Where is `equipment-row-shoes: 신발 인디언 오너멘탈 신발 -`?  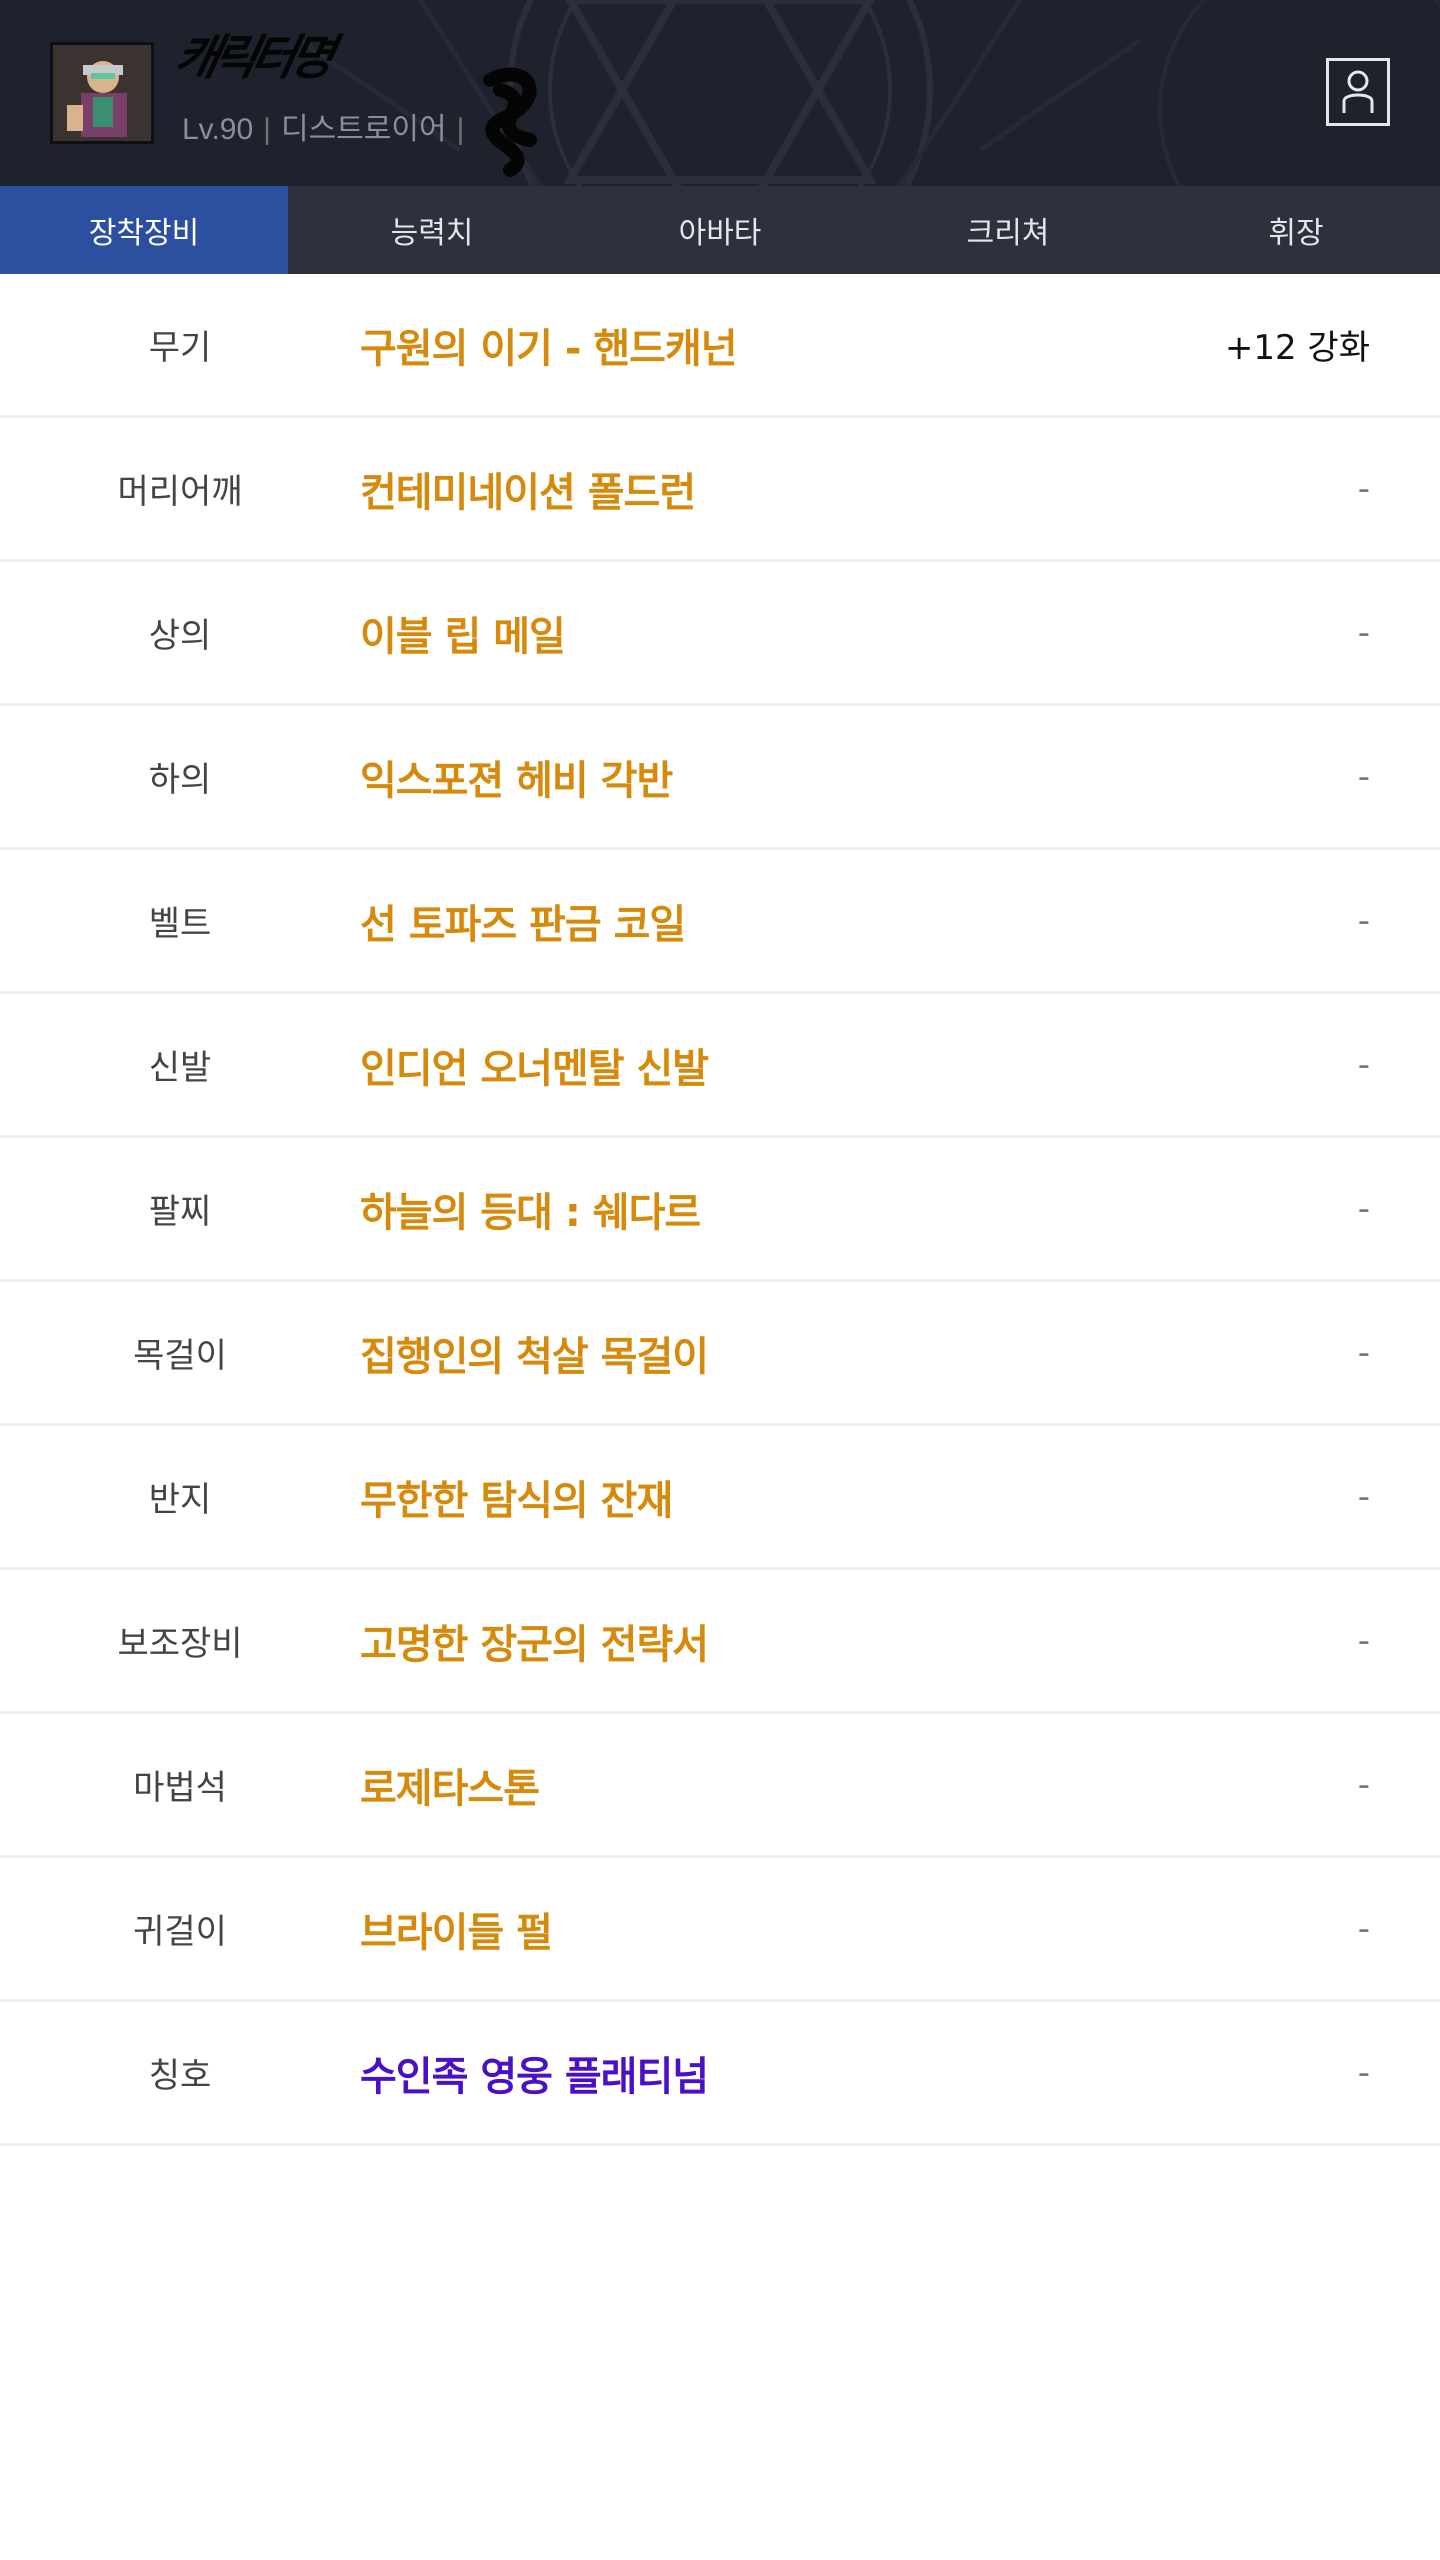
equipment-row-shoes: 신발 인디언 오너멘탈 신발 - is located at coordinates (720, 1066).